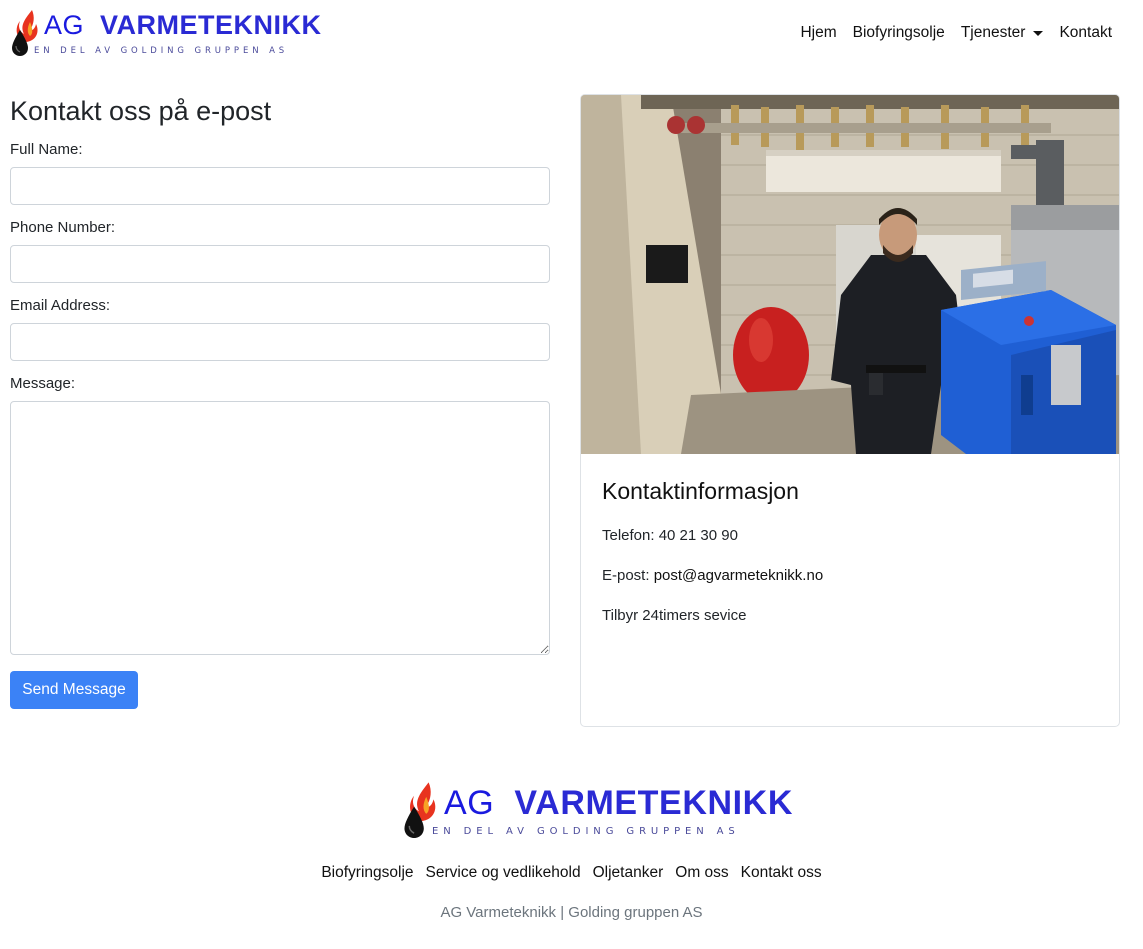  Describe the element at coordinates (367, 873) in the screenshot. I see `footer-link-biofyringsolje: Biofyringsolje` at that location.